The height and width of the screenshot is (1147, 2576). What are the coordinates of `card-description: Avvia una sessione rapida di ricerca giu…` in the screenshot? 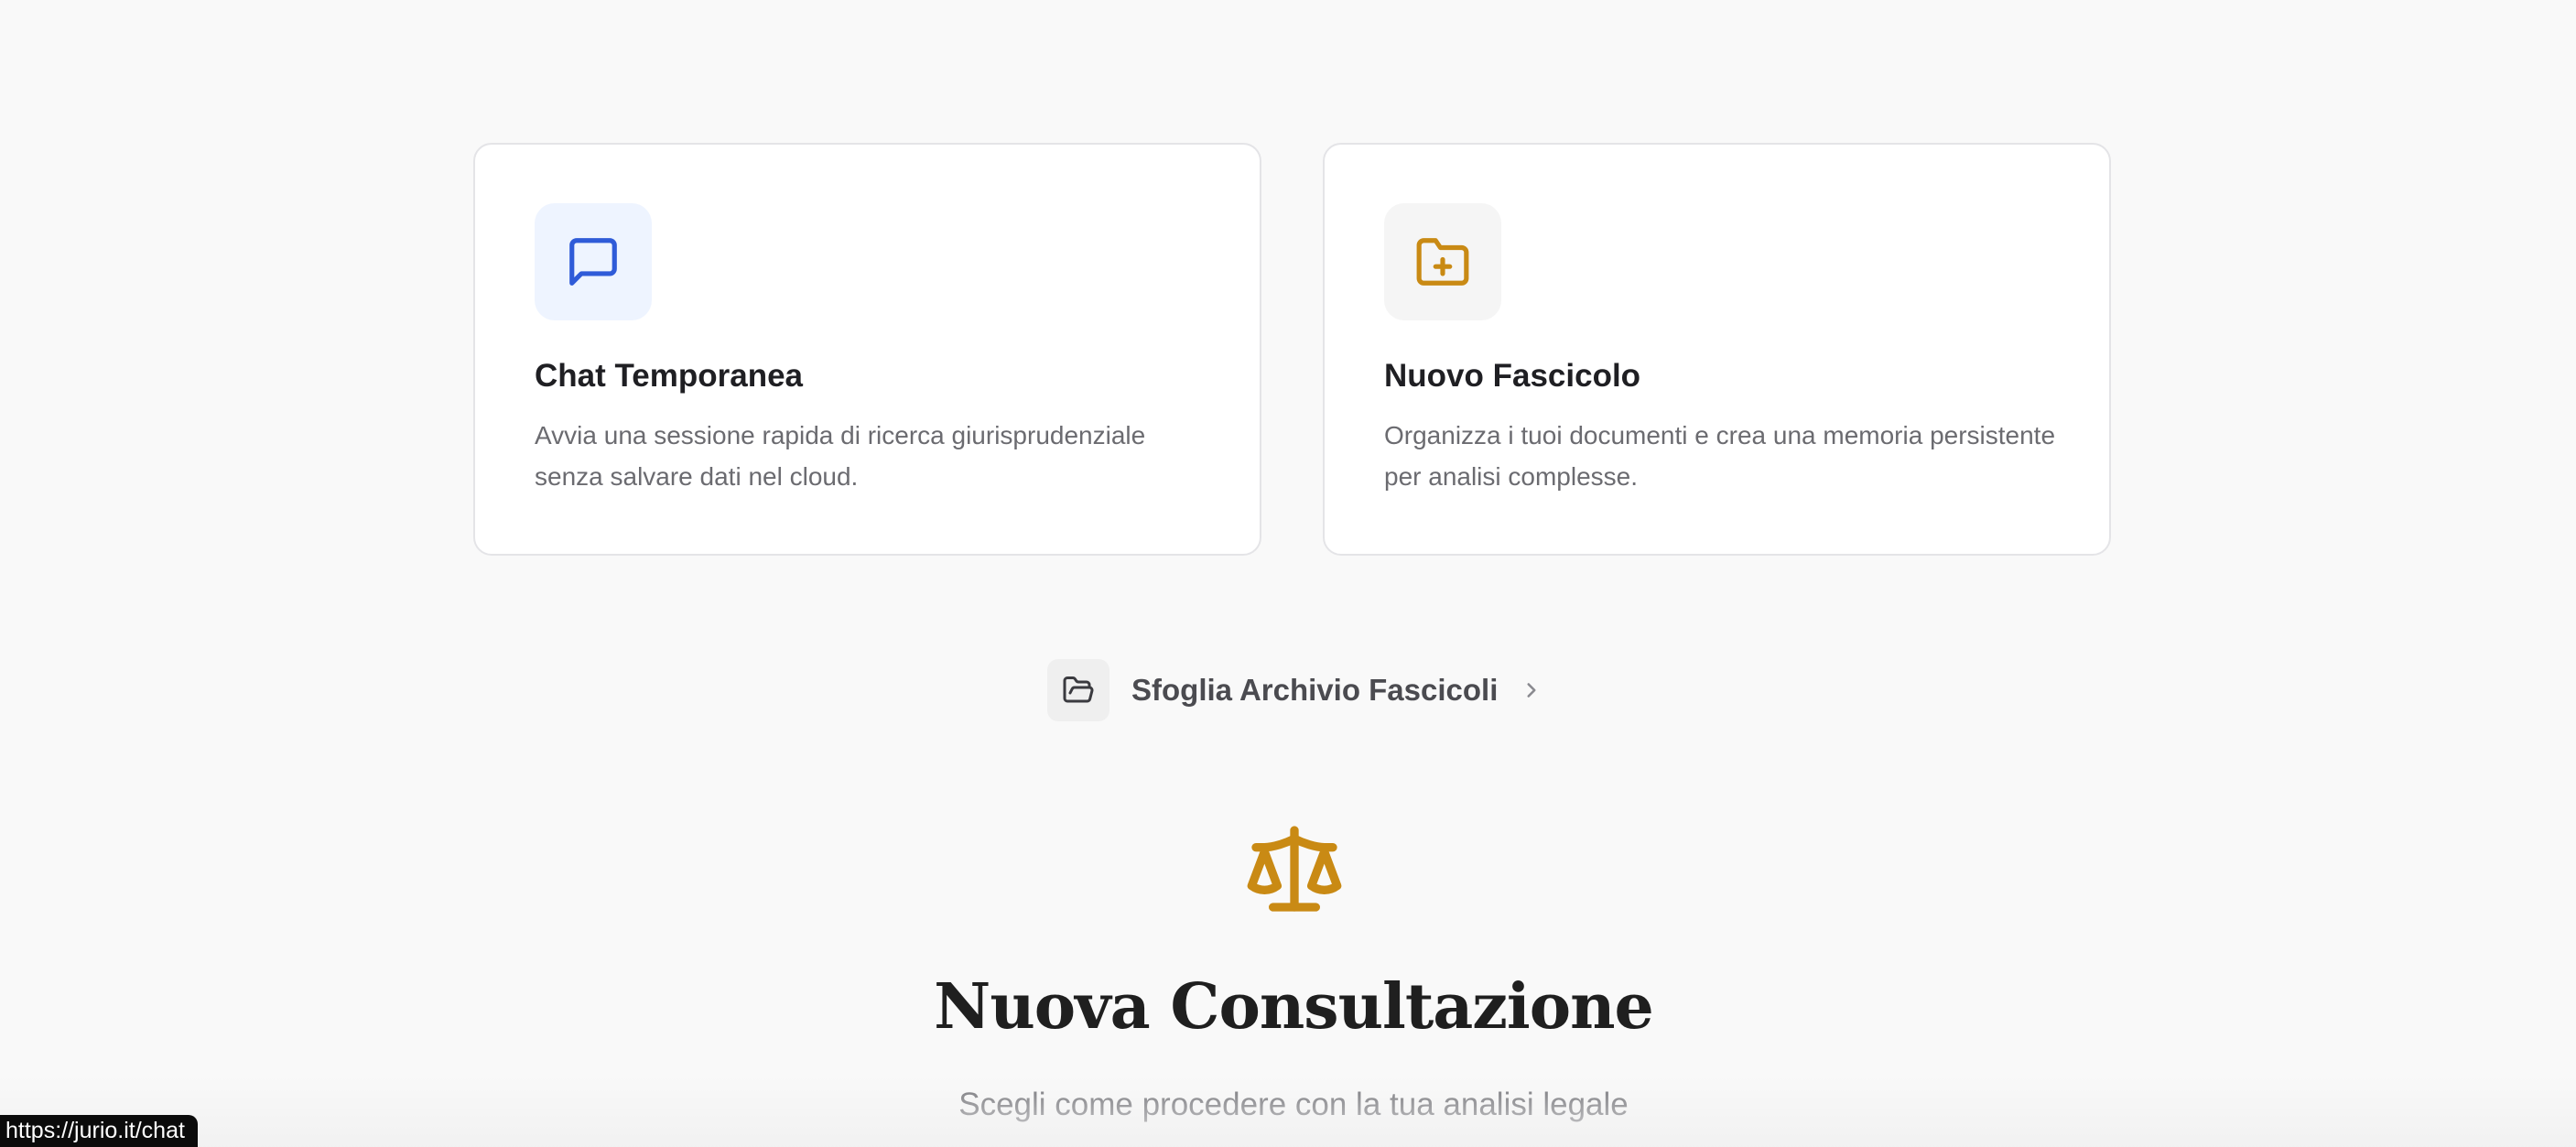 It's located at (841, 456).